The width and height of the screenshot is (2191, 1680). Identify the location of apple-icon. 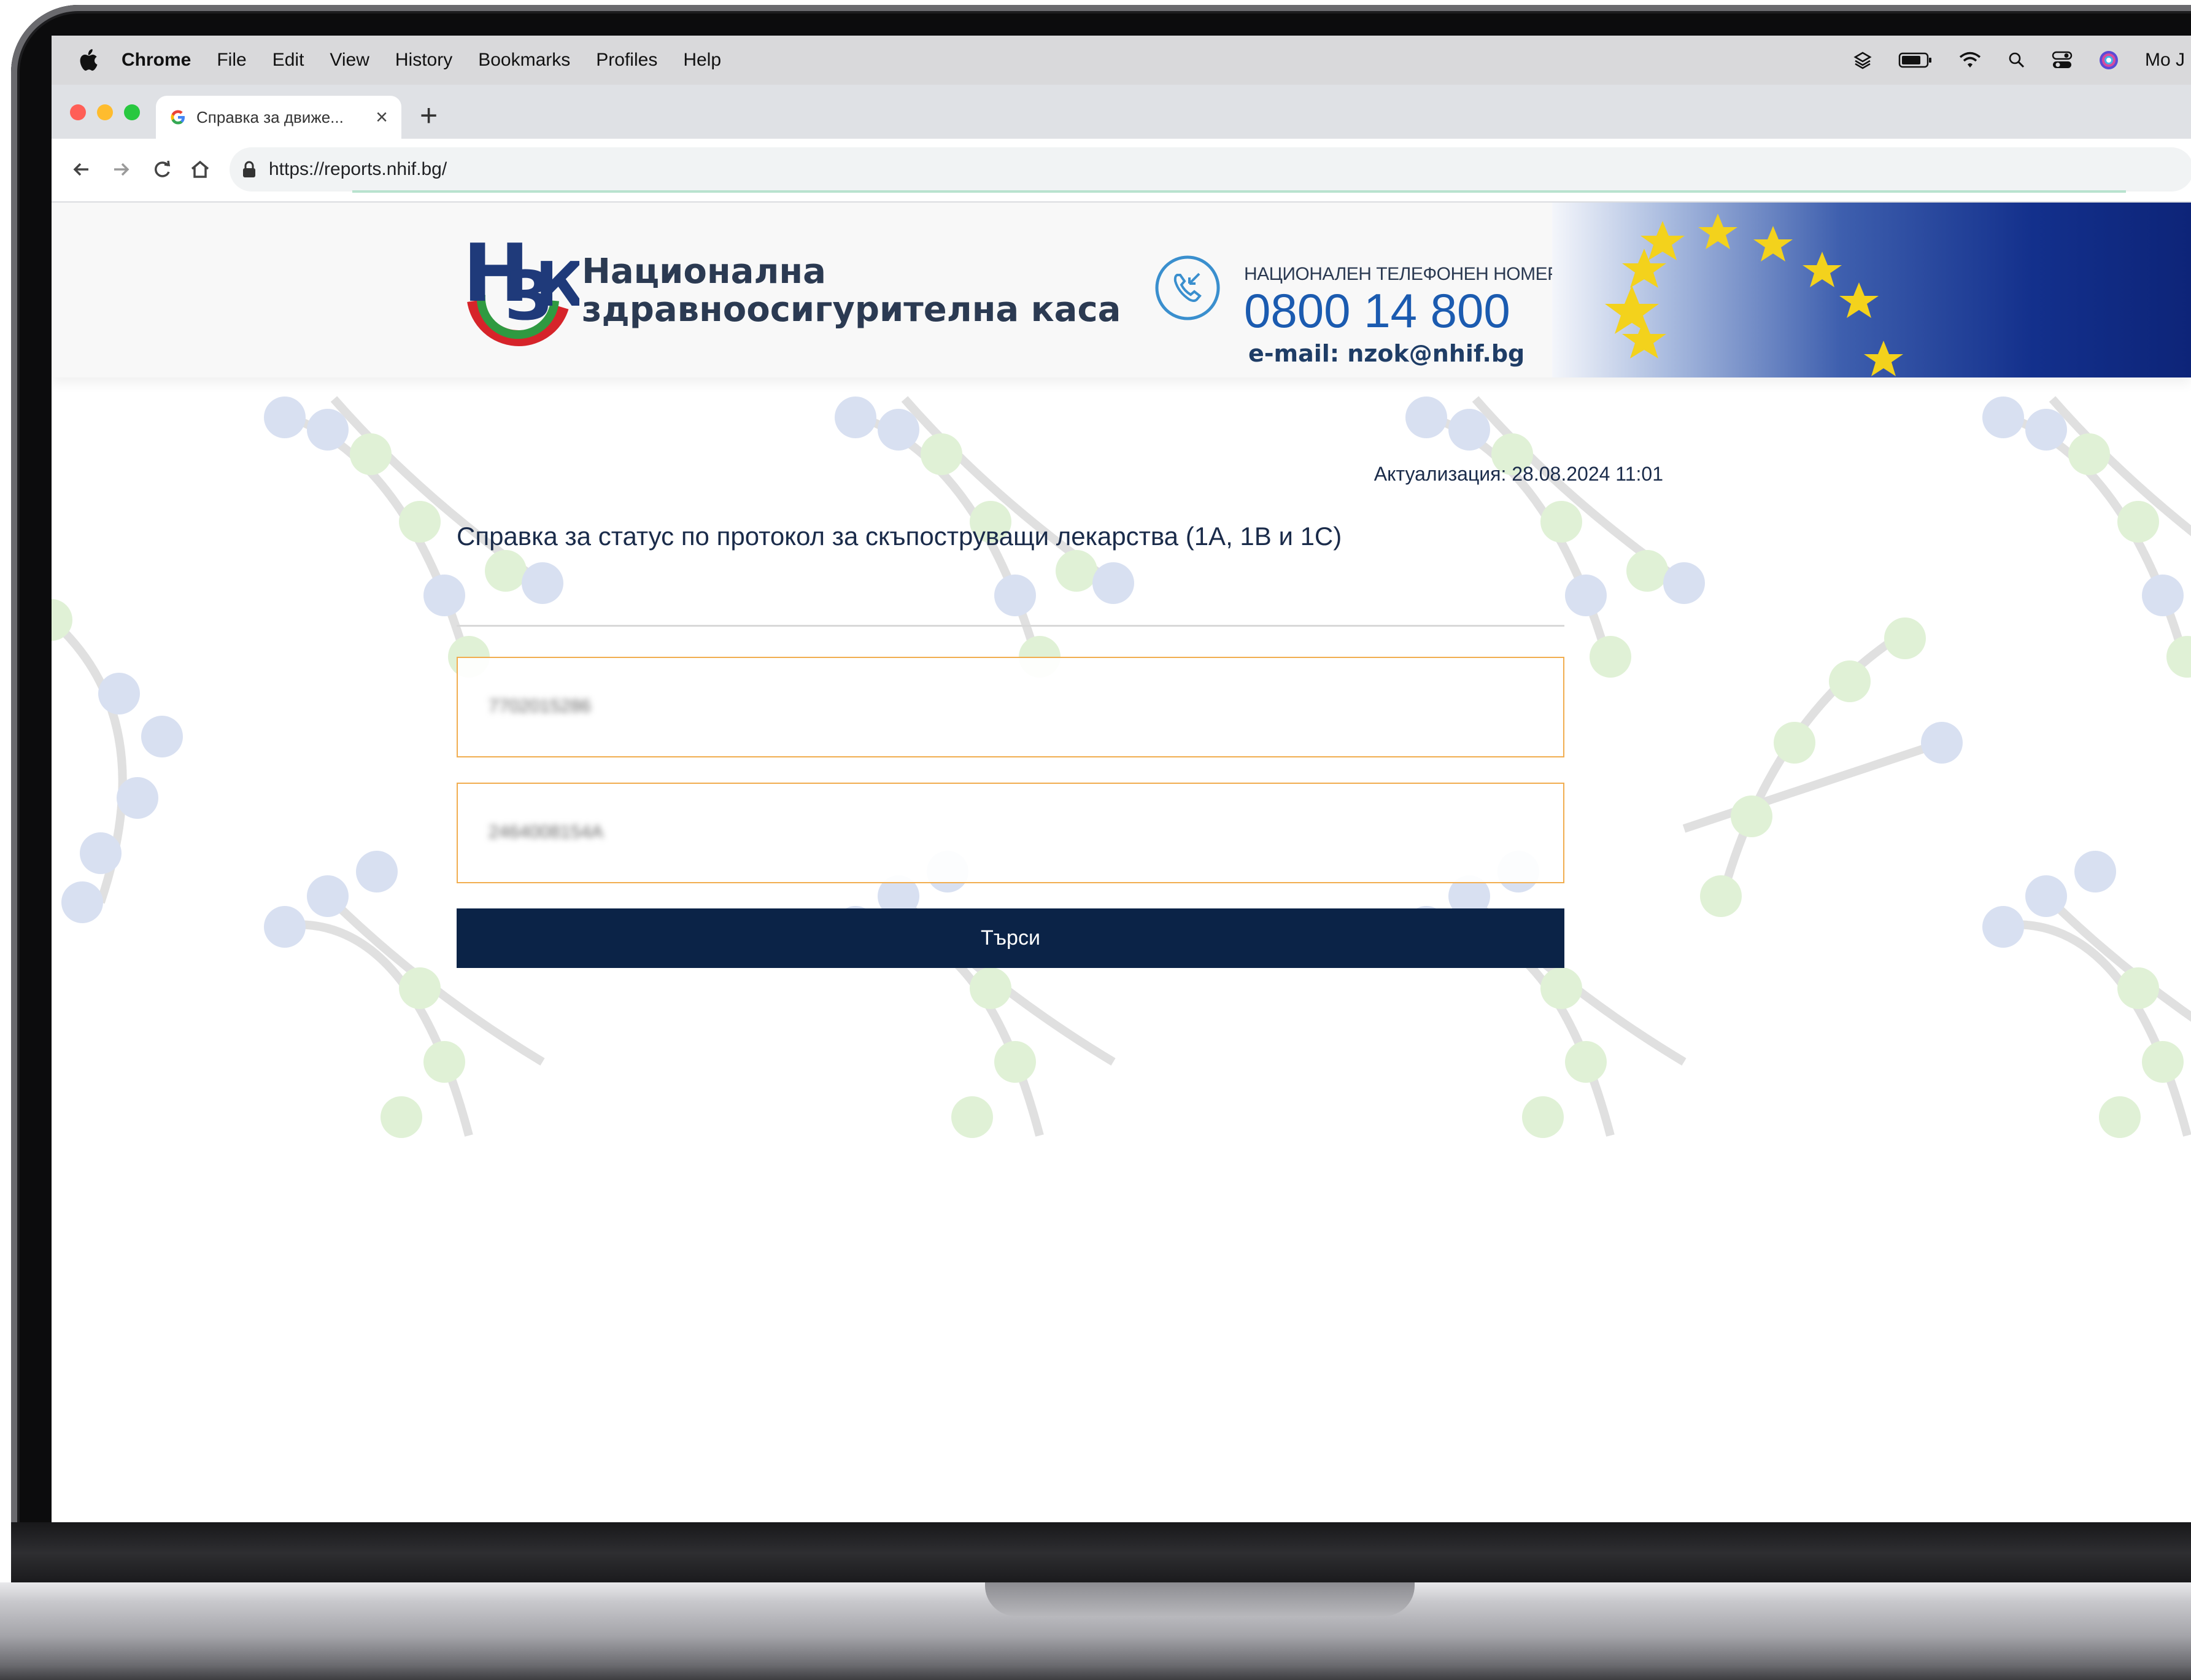
(89, 60).